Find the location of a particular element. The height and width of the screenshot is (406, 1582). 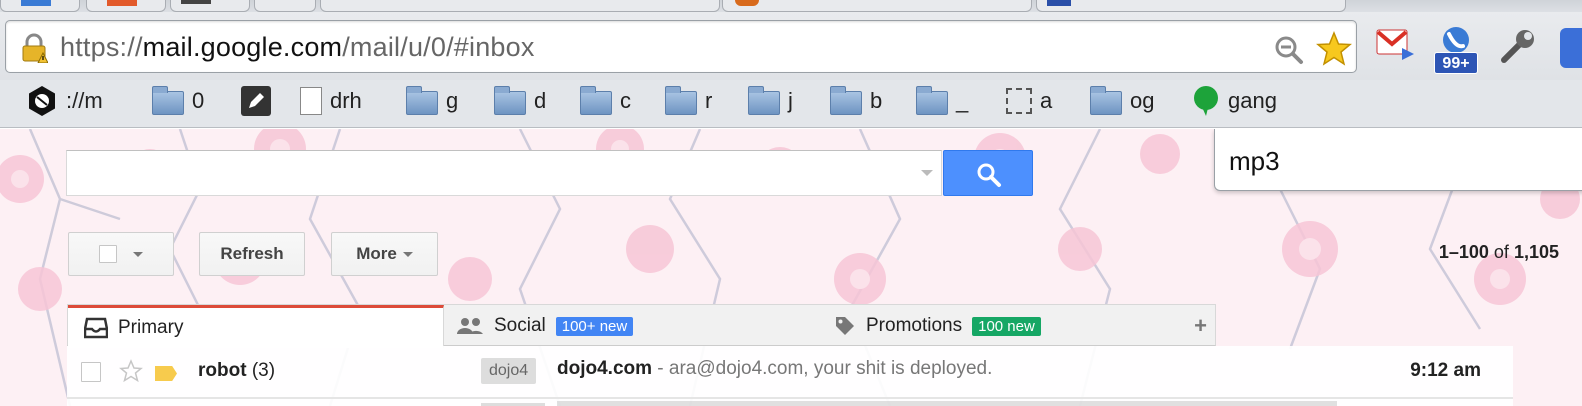

more-button: More is located at coordinates (384, 254).